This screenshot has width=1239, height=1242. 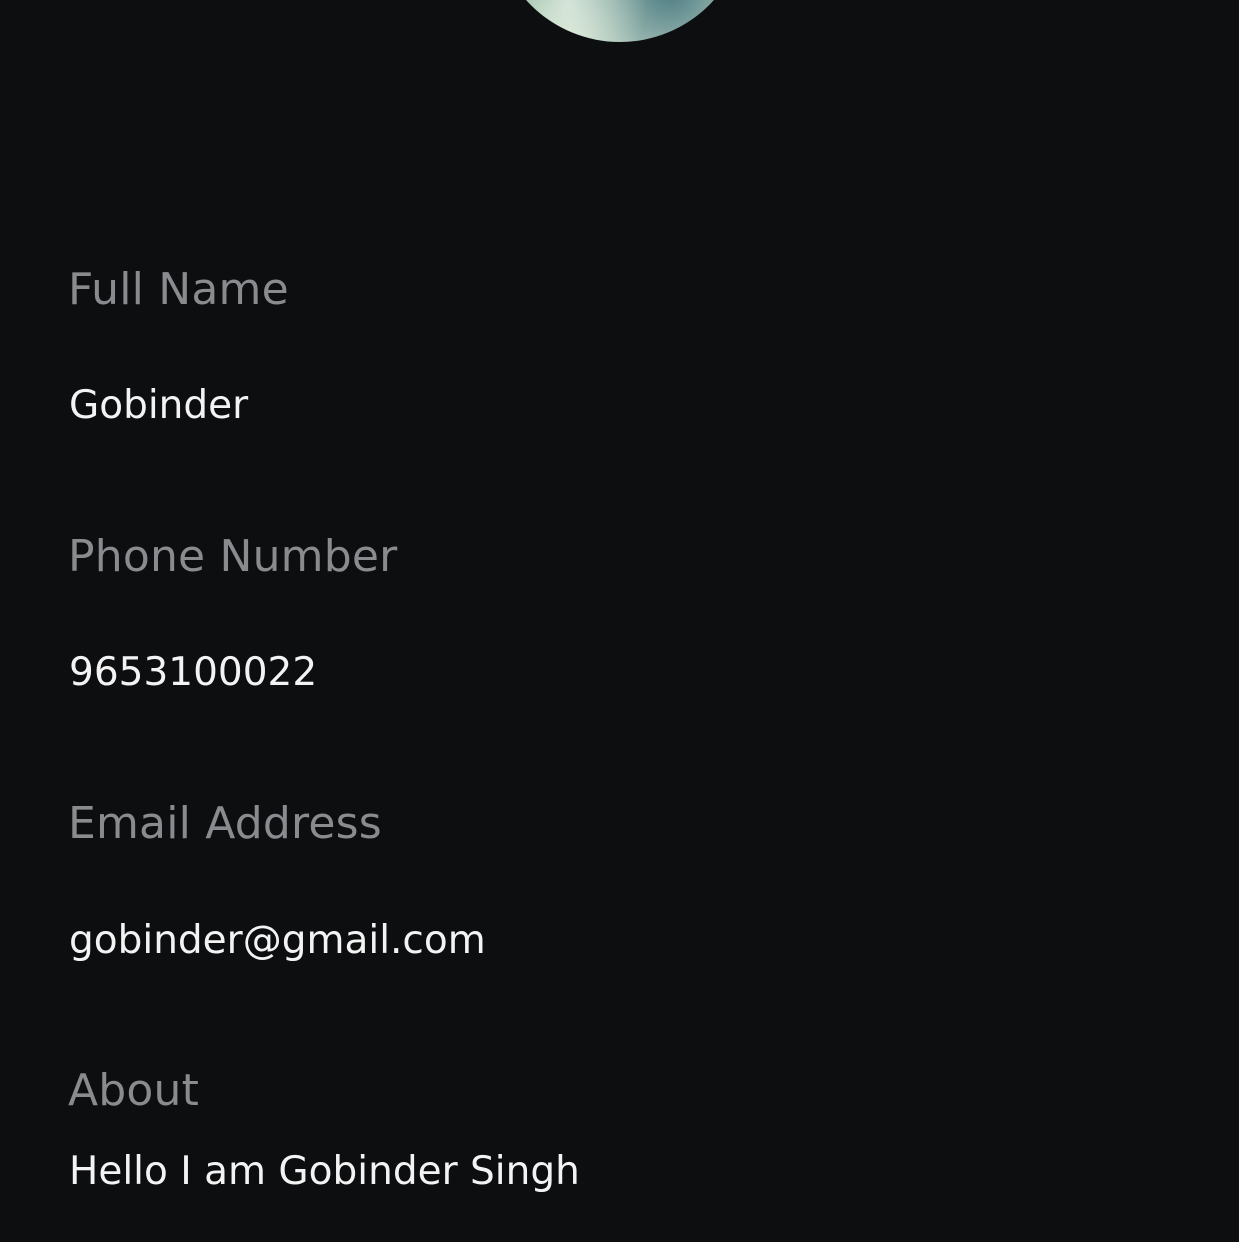 I want to click on about-value: Hello I am Gobinder Singh, so click(x=324, y=1171).